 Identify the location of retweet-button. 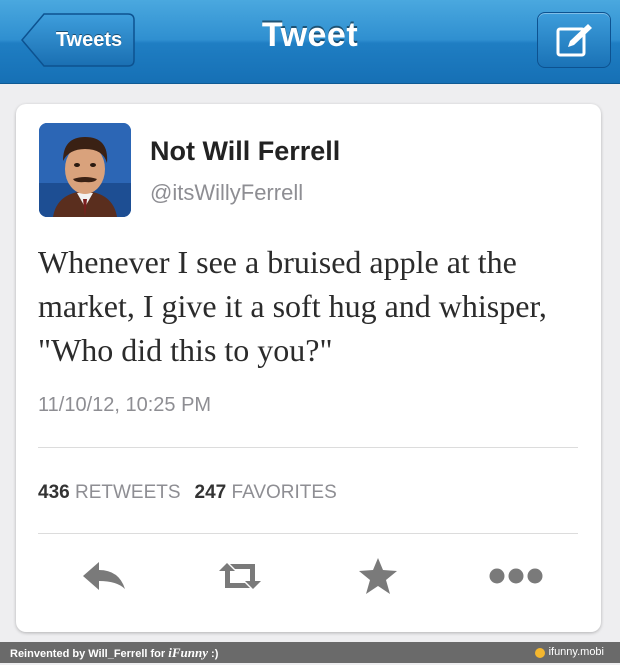
(240, 576).